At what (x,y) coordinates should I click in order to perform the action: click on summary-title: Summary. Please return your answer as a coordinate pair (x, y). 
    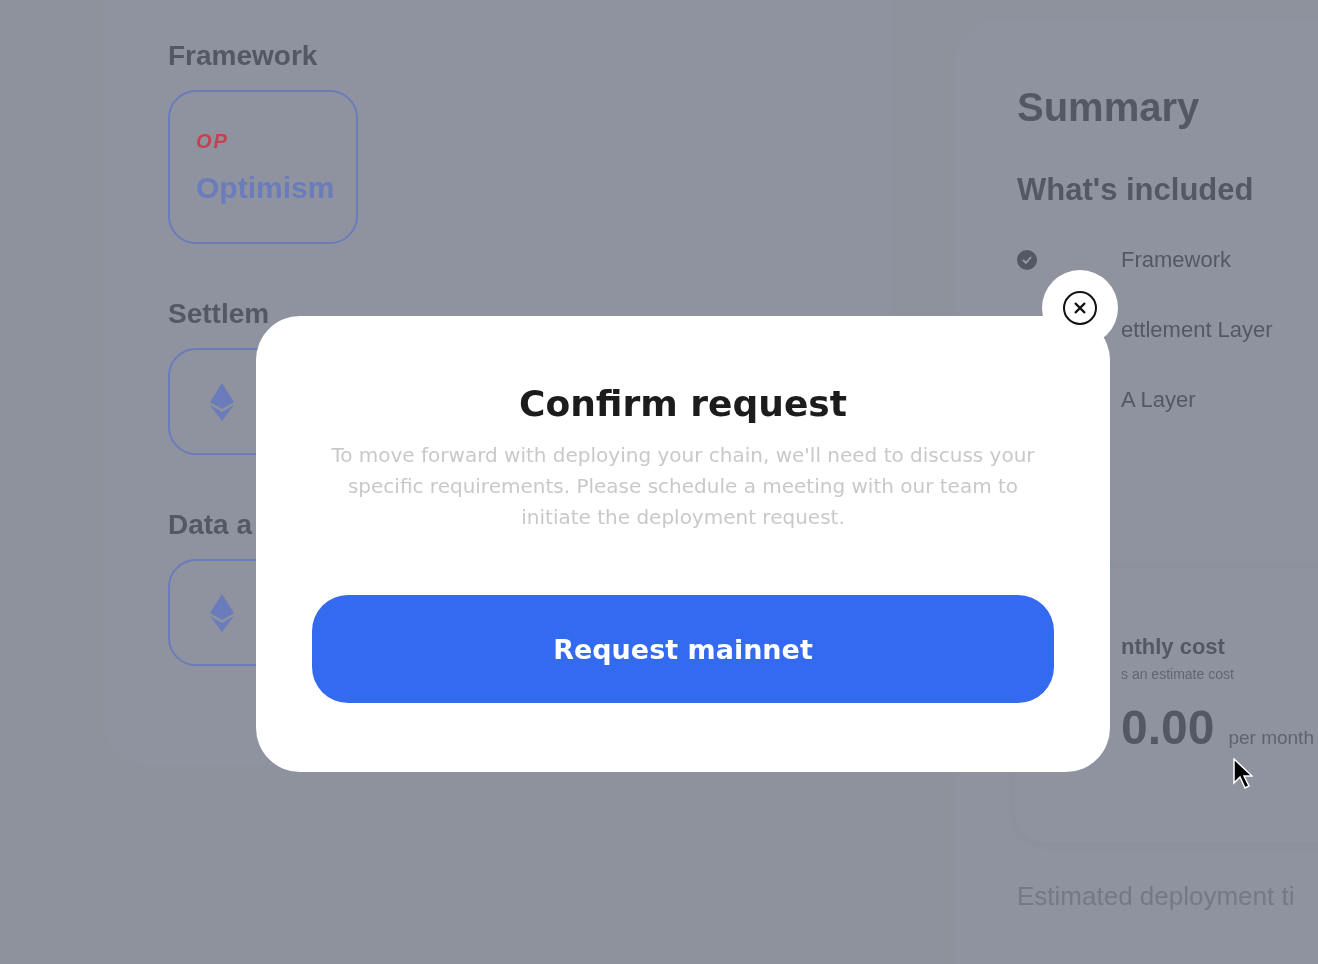
    Looking at the image, I should click on (1109, 107).